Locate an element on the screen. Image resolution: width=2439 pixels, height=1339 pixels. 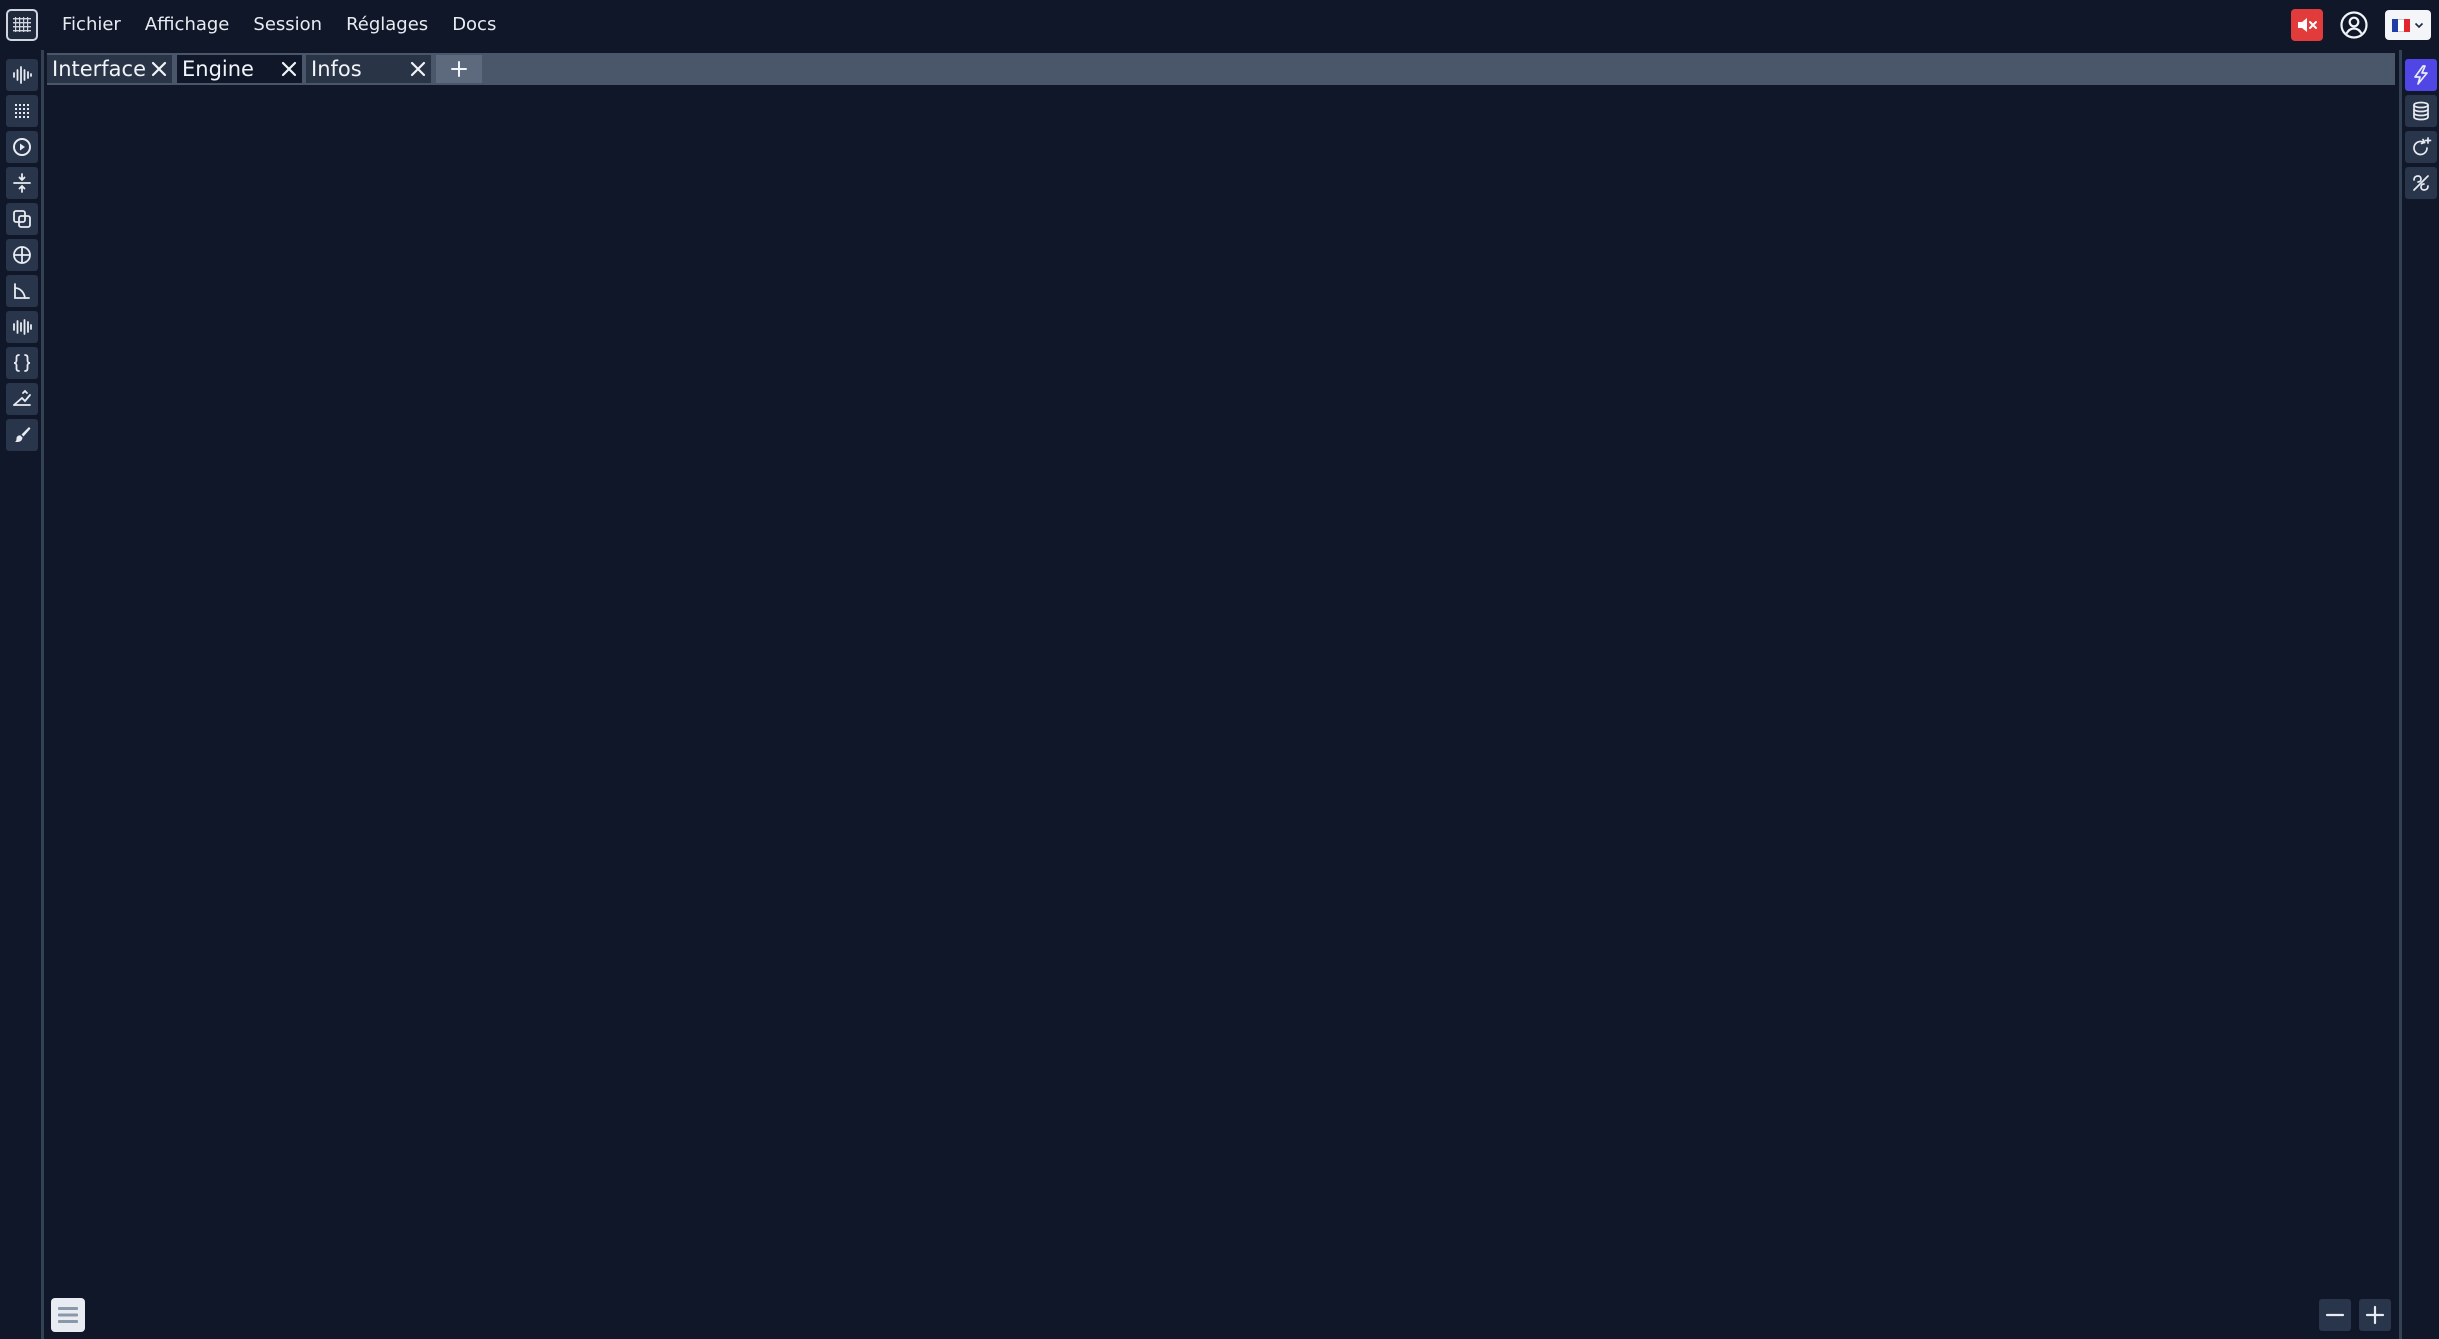
app-logo-icon is located at coordinates (22, 25).